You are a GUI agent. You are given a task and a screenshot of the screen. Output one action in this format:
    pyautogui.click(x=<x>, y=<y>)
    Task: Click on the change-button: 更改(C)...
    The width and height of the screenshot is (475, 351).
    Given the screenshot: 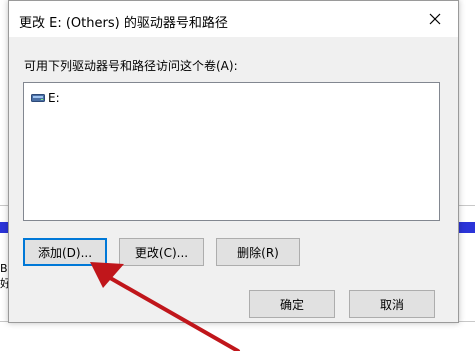 What is the action you would take?
    pyautogui.click(x=161, y=252)
    